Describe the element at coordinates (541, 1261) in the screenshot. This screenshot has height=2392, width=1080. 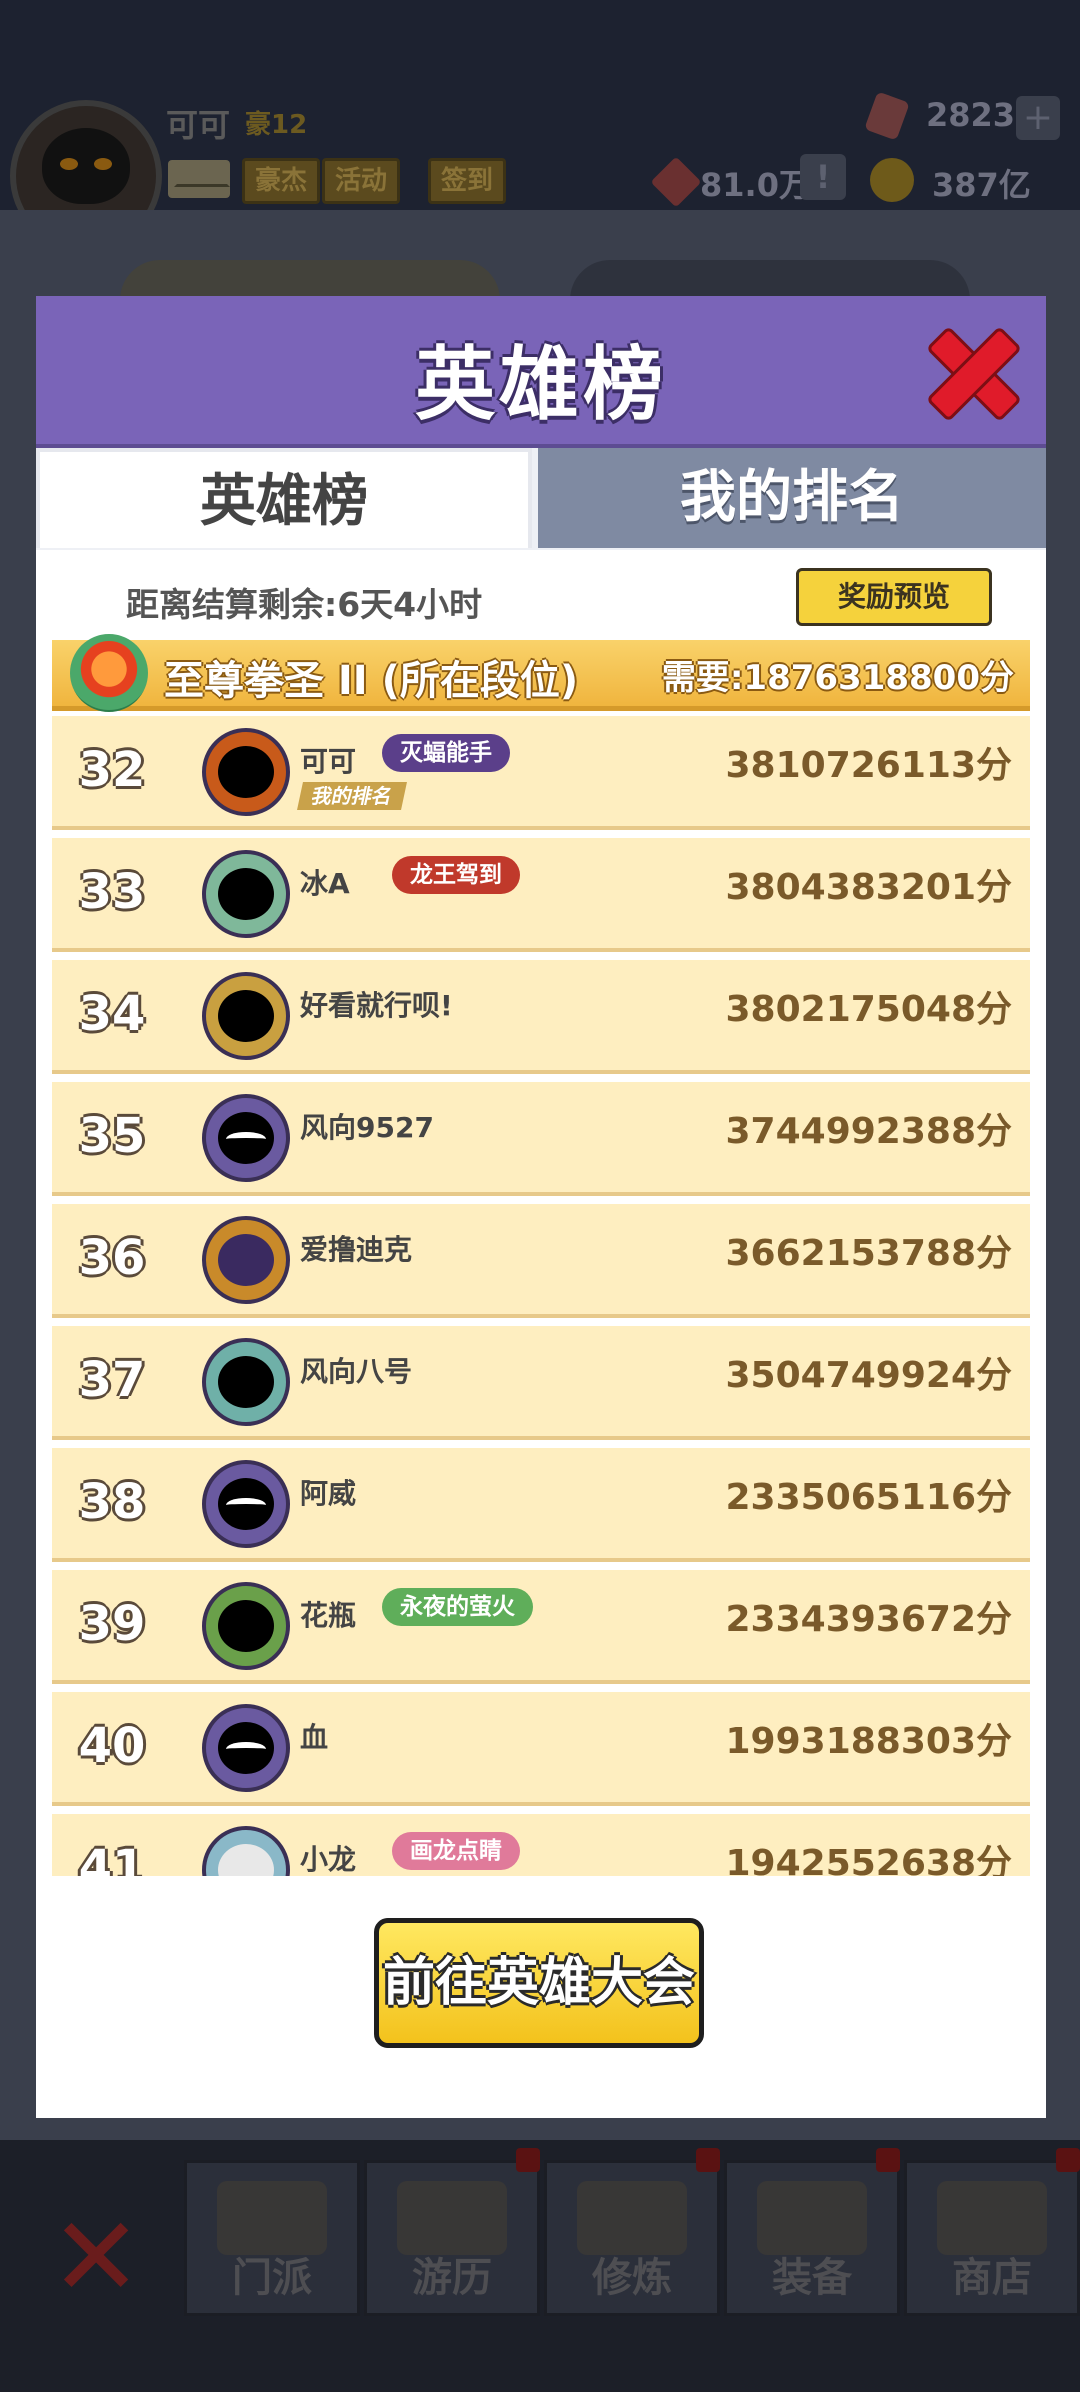
I see `ranking-row: 36 爱撸迪克 3662153788分` at that location.